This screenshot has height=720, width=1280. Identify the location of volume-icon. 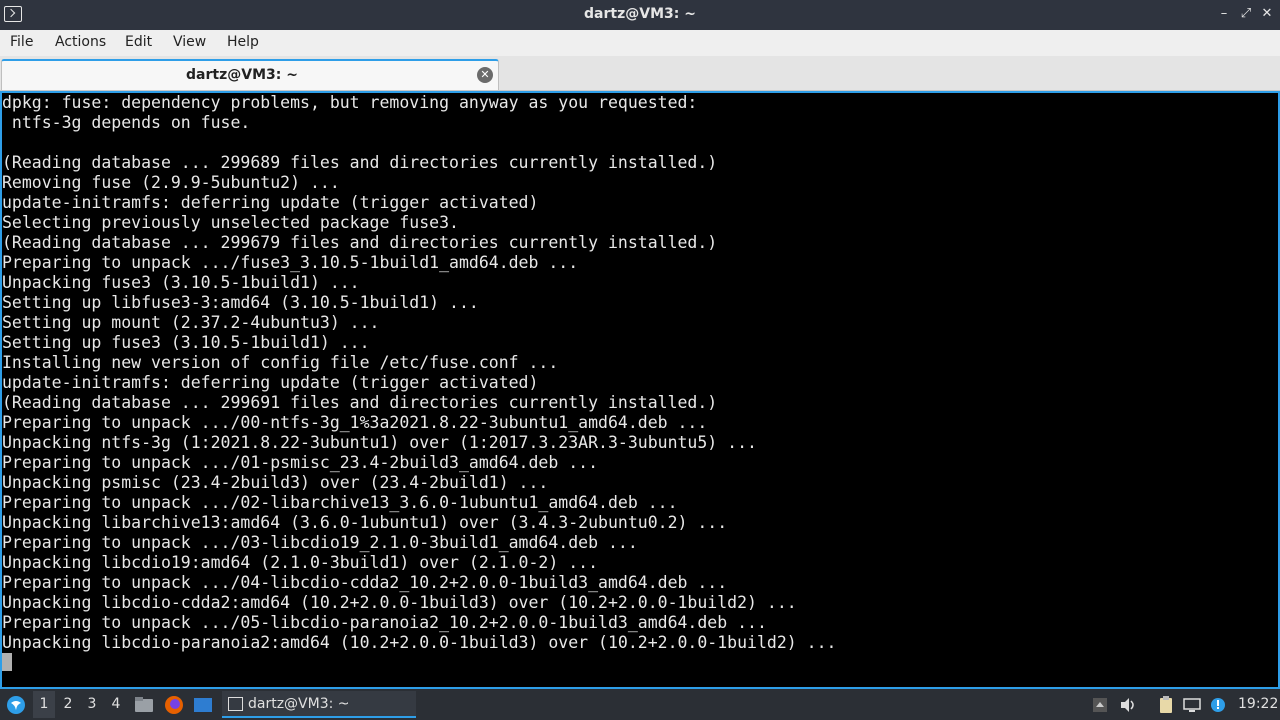
(1128, 705).